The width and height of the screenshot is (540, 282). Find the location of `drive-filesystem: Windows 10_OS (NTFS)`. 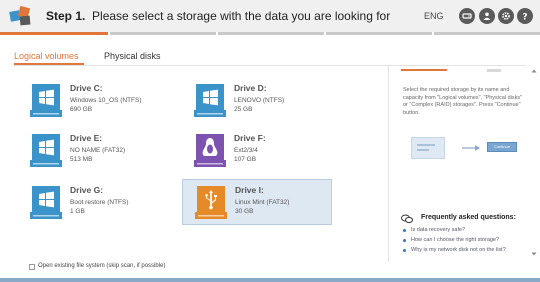

drive-filesystem: Windows 10_OS (NTFS) is located at coordinates (106, 100).